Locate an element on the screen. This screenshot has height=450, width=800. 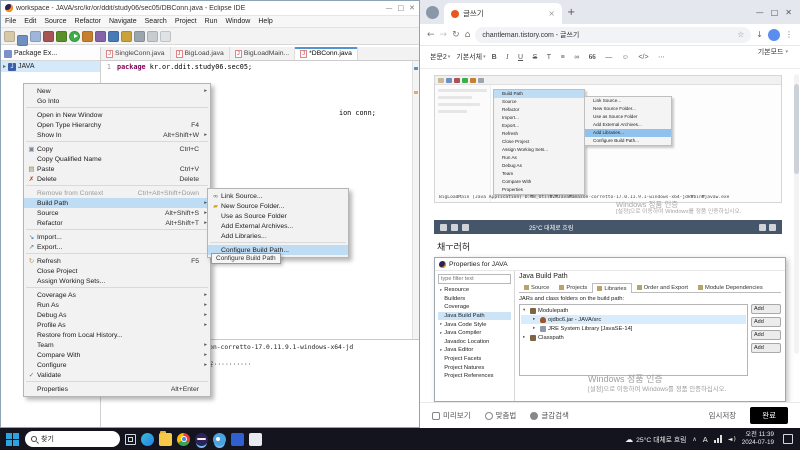
menubar-item: Navigate is located at coordinates (123, 21).